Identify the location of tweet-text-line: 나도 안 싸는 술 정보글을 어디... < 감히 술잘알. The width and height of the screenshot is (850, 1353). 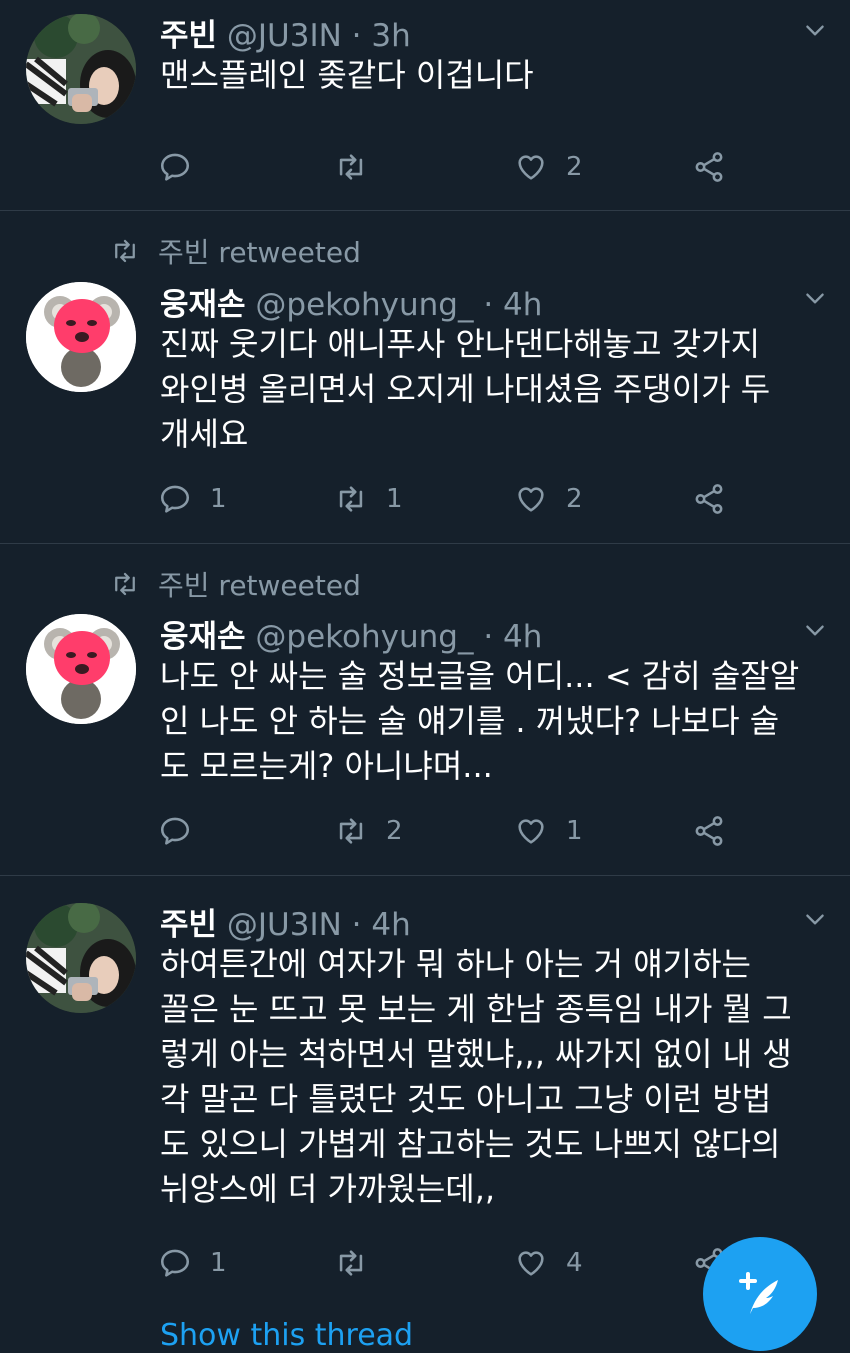
(480, 676).